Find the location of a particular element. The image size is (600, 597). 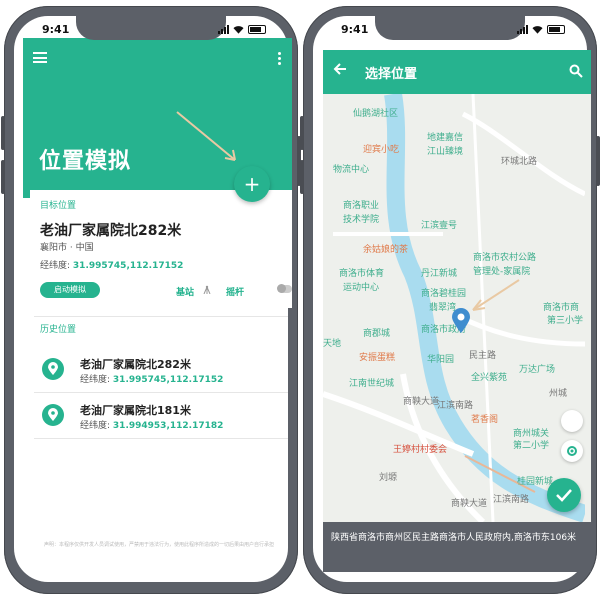

add-location-button: + is located at coordinates (252, 184).